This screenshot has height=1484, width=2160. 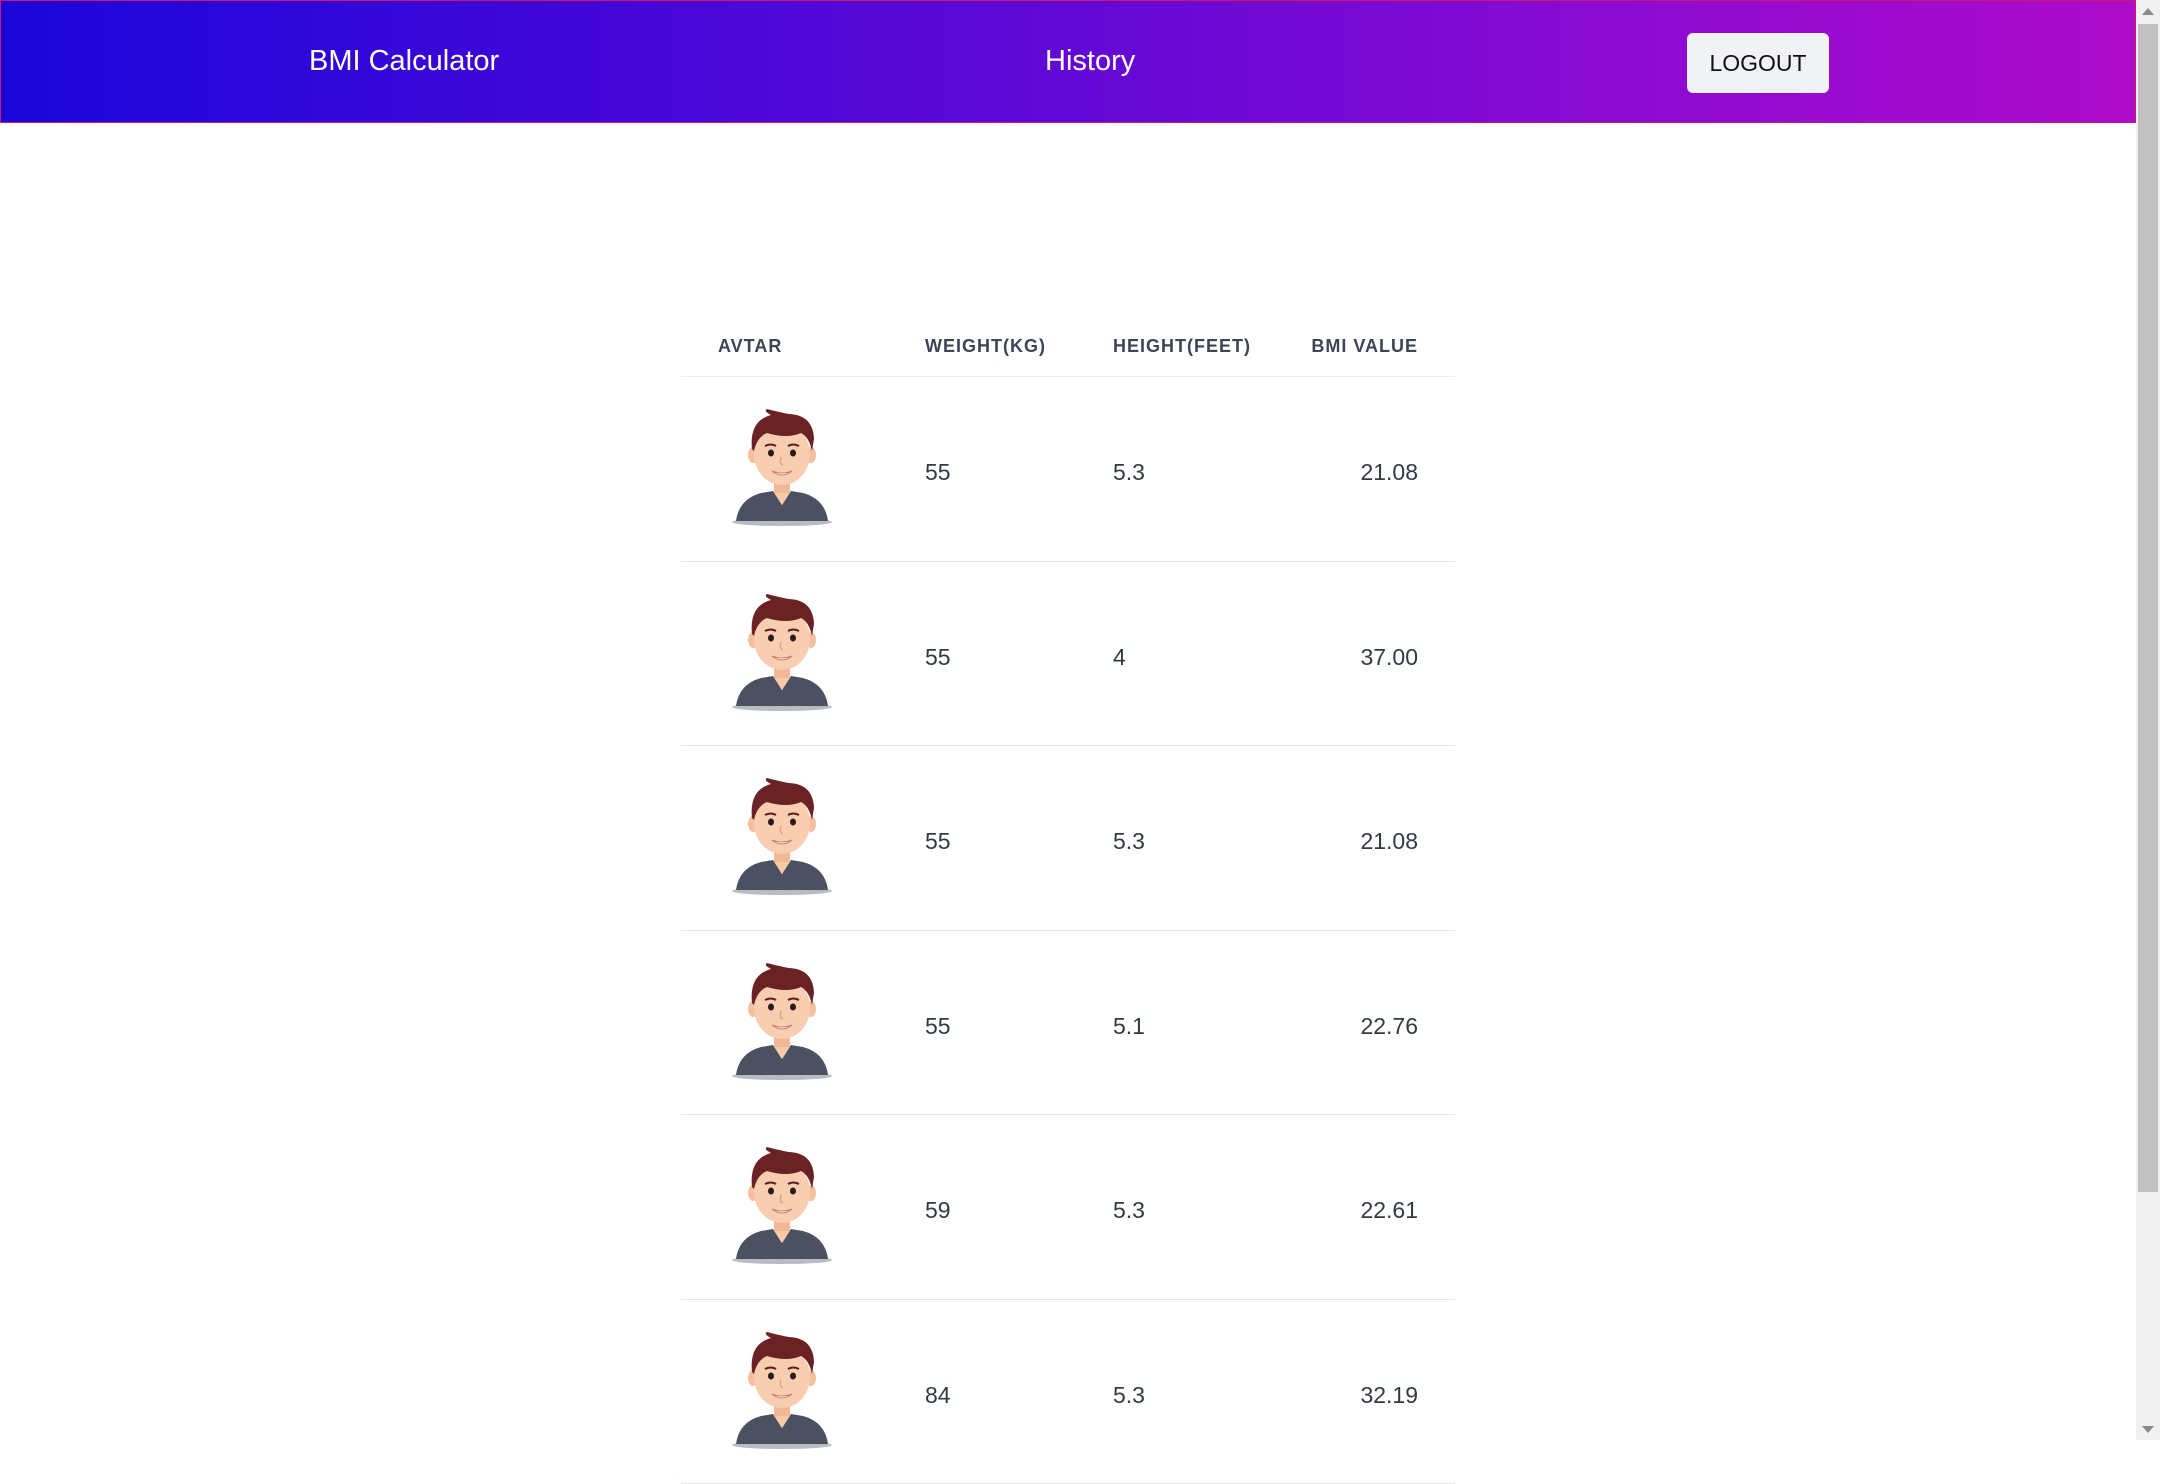 What do you see at coordinates (1068, 1023) in the screenshot?
I see `table-row: 55 5.1 22.76` at bounding box center [1068, 1023].